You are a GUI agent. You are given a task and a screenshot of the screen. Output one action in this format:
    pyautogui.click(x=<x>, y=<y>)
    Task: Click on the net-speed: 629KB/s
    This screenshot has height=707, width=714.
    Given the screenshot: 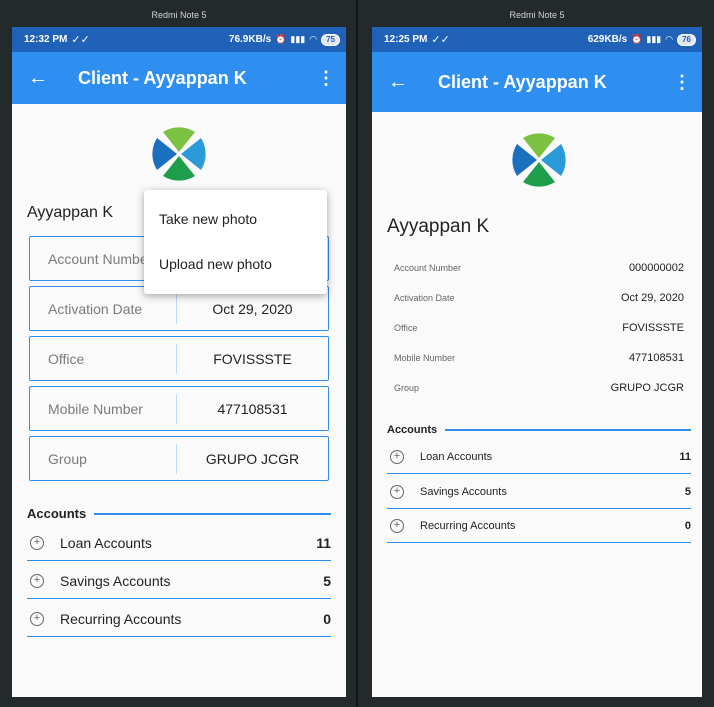 What is the action you would take?
    pyautogui.click(x=607, y=39)
    